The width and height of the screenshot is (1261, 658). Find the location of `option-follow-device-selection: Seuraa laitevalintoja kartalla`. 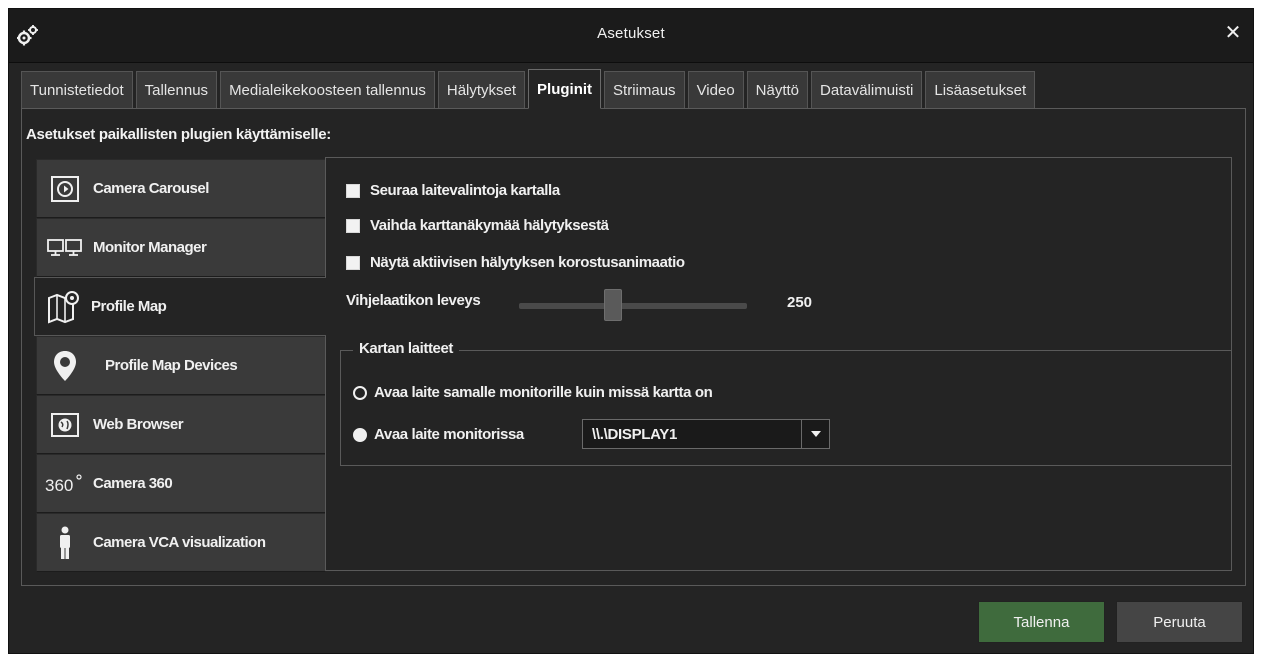

option-follow-device-selection: Seuraa laitevalintoja kartalla is located at coordinates (453, 190).